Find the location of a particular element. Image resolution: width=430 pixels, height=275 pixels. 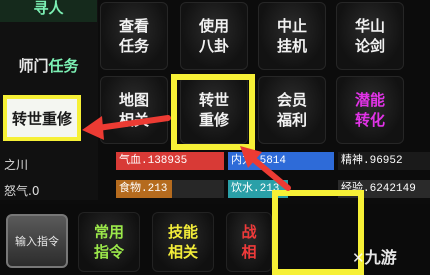

watermark: ✕九游 is located at coordinates (374, 257).